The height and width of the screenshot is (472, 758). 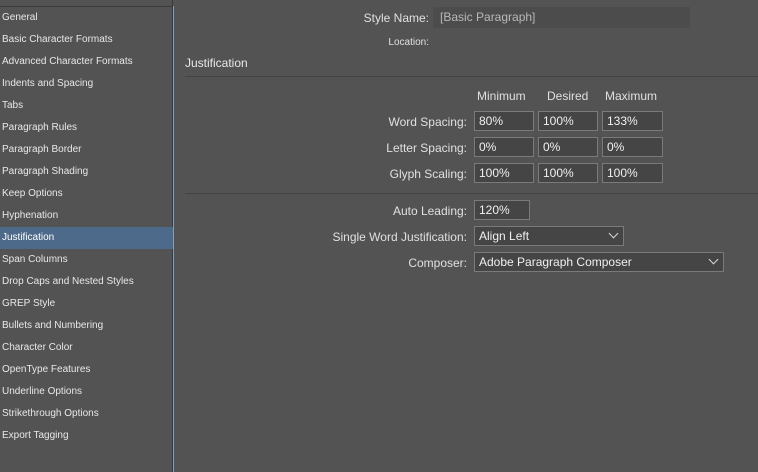 What do you see at coordinates (86, 326) in the screenshot?
I see `sidebar-item-bullets-and-numbering: Bullets and Numbering` at bounding box center [86, 326].